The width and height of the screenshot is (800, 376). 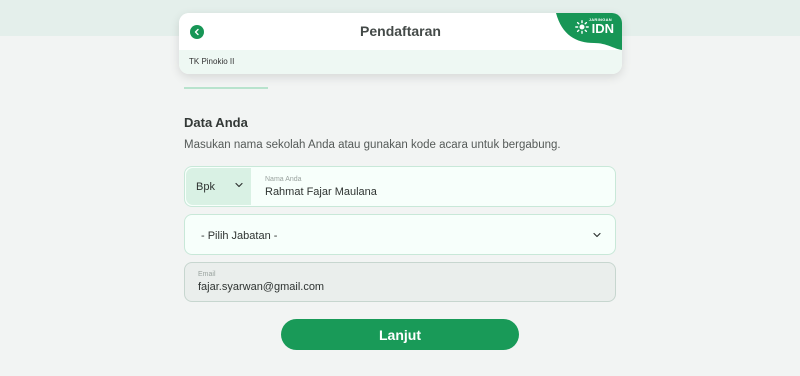 I want to click on name-field: Bpk Nama Anda, so click(x=400, y=186).